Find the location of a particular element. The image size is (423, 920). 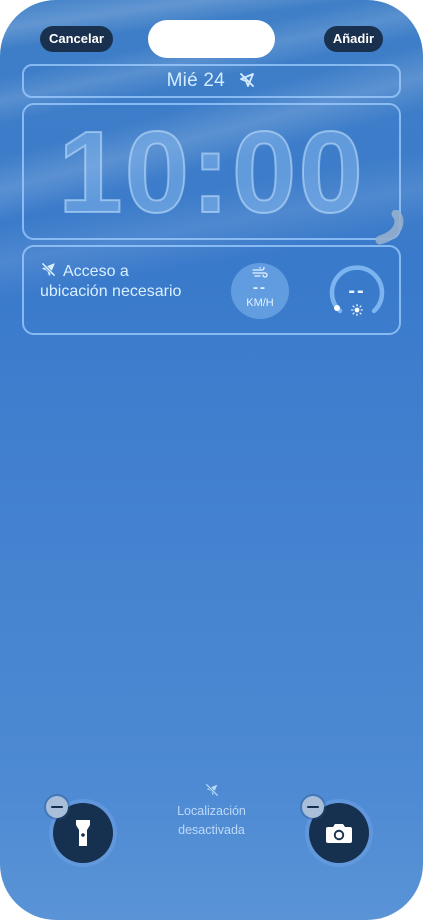

flashlight-icon is located at coordinates (83, 833).